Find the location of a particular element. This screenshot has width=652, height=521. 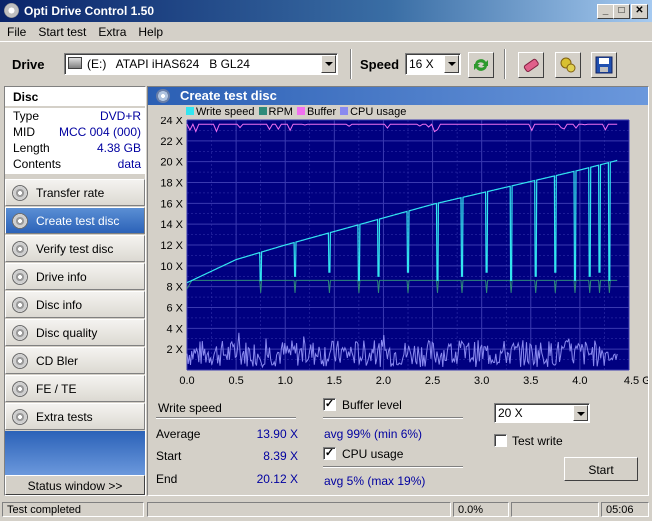

minimize-button: _ is located at coordinates (605, 11).